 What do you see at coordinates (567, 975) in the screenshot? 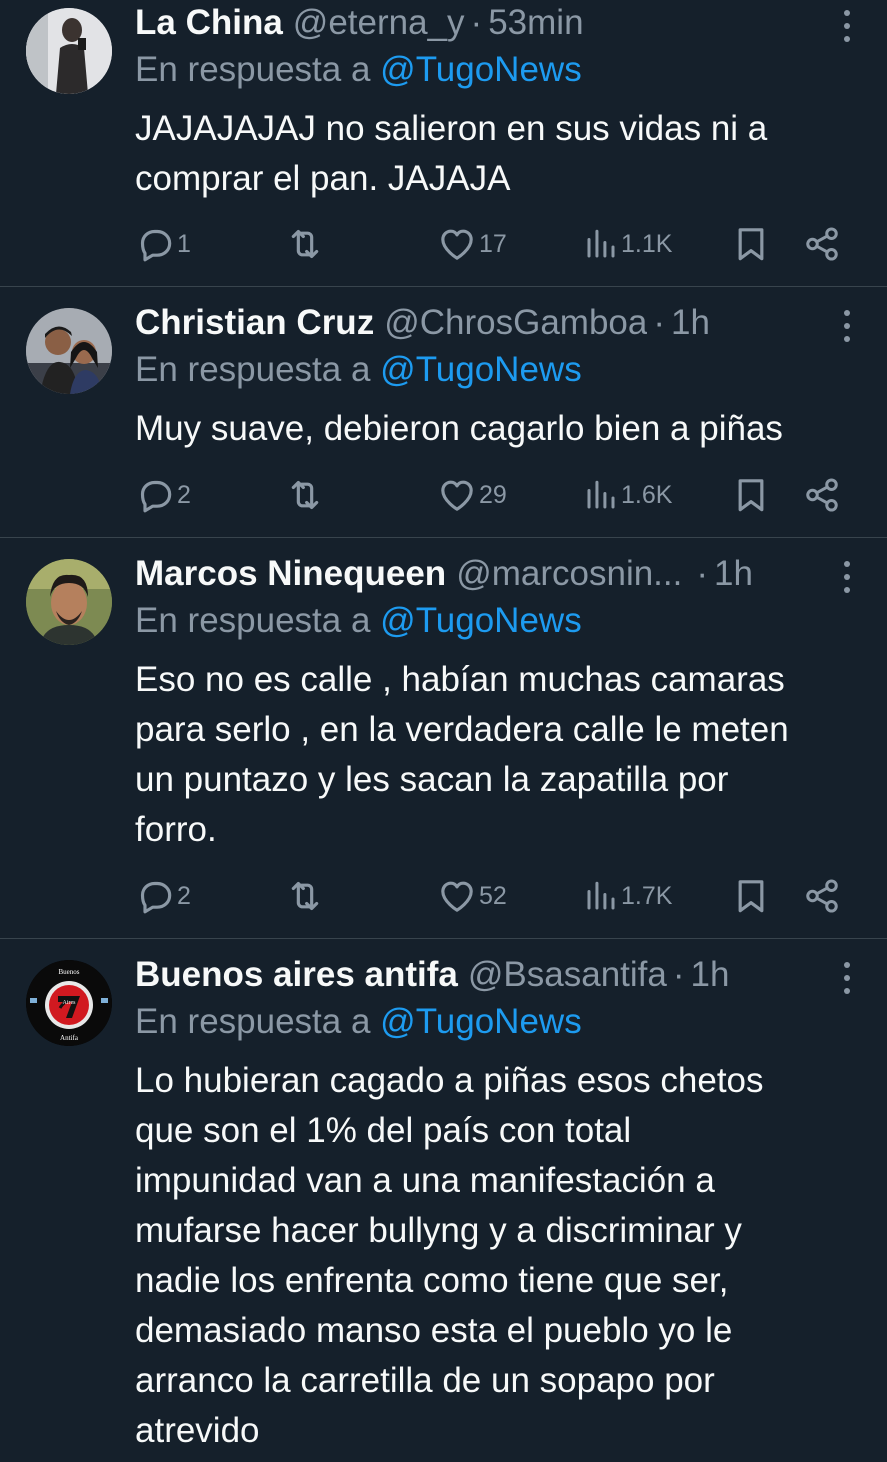
I see `user-handle: @Bsasantifa` at bounding box center [567, 975].